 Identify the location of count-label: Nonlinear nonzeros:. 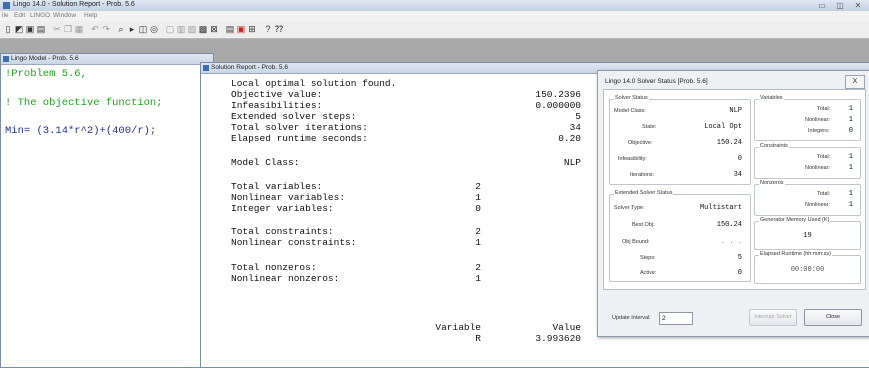
(285, 278).